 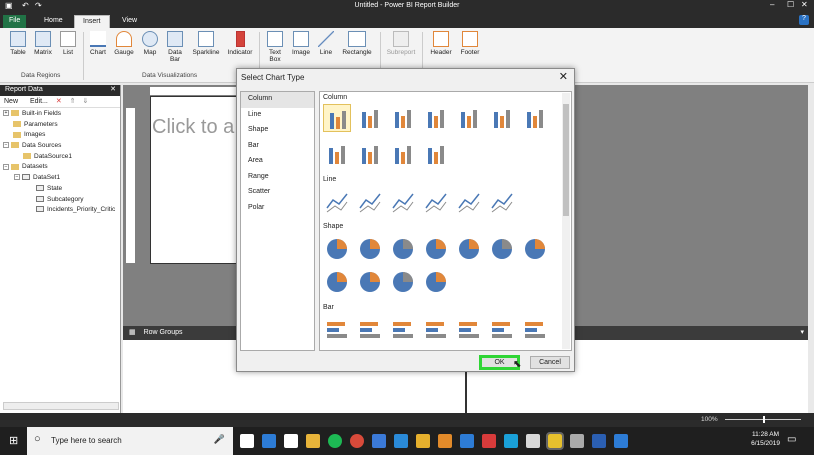 What do you see at coordinates (98, 43) in the screenshot?
I see `chart-button: Chart` at bounding box center [98, 43].